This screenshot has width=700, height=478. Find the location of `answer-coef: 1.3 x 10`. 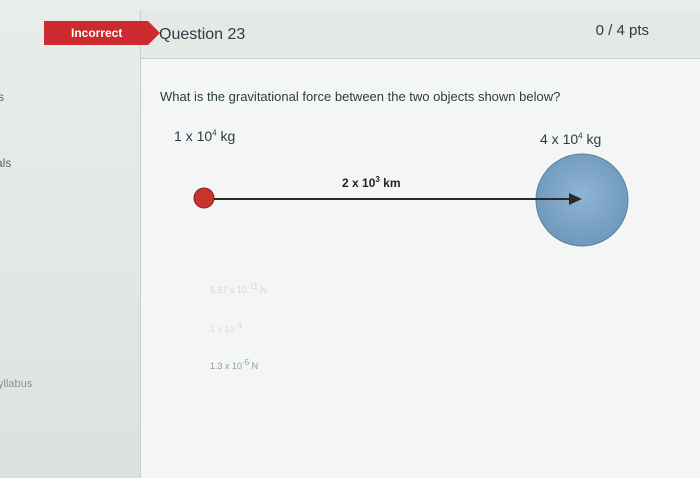

answer-coef: 1.3 x 10 is located at coordinates (226, 366).